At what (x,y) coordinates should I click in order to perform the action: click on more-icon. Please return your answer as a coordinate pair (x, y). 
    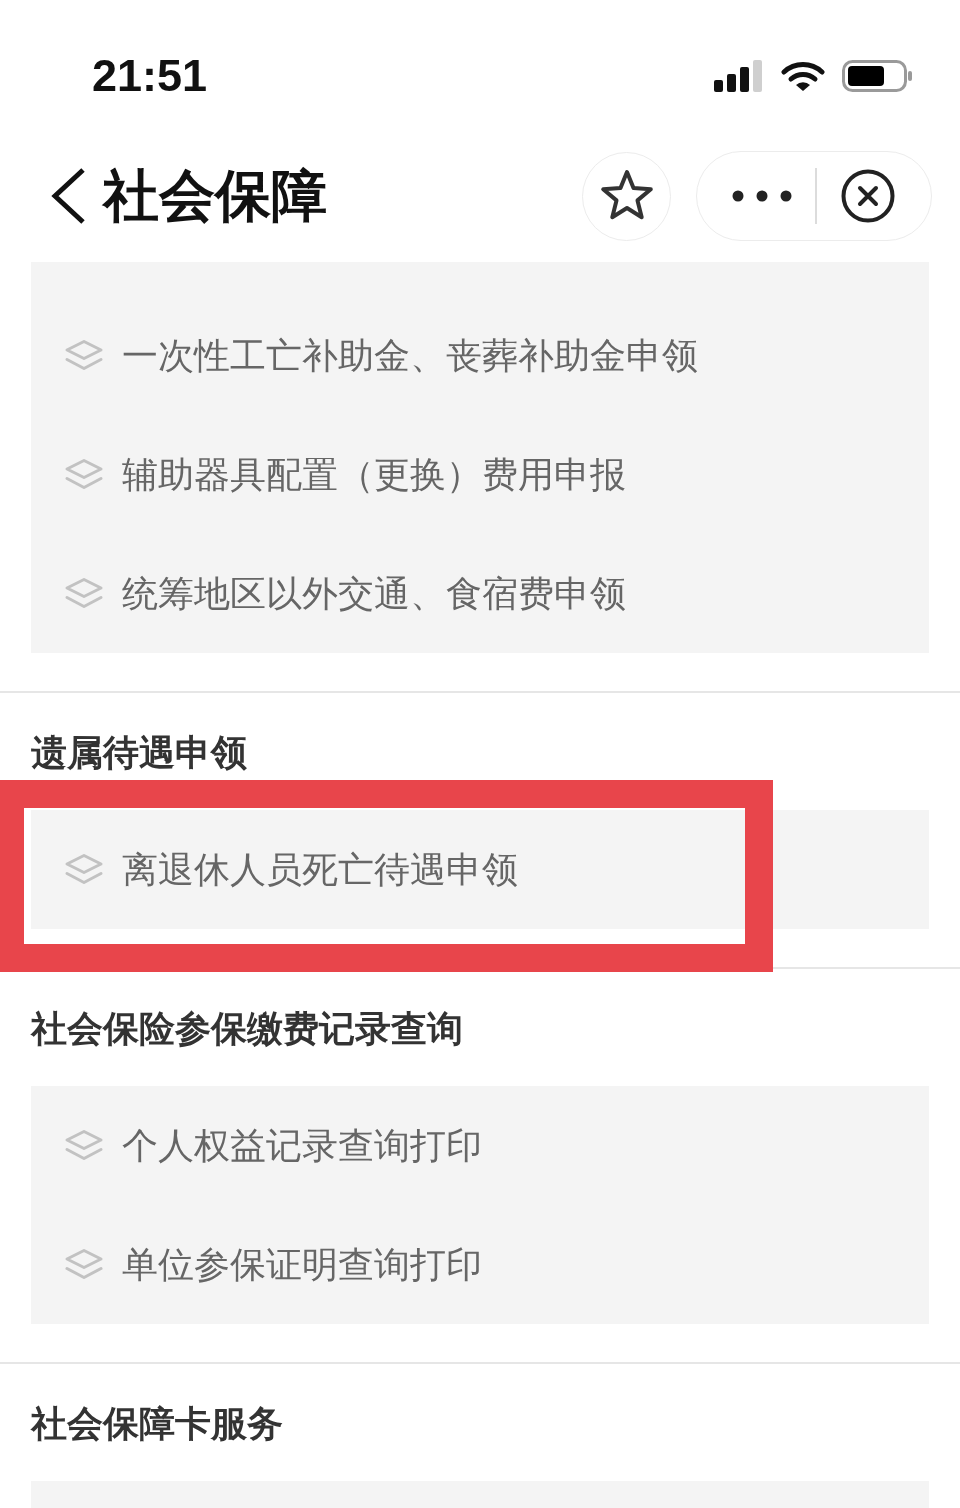
    Looking at the image, I should click on (762, 196).